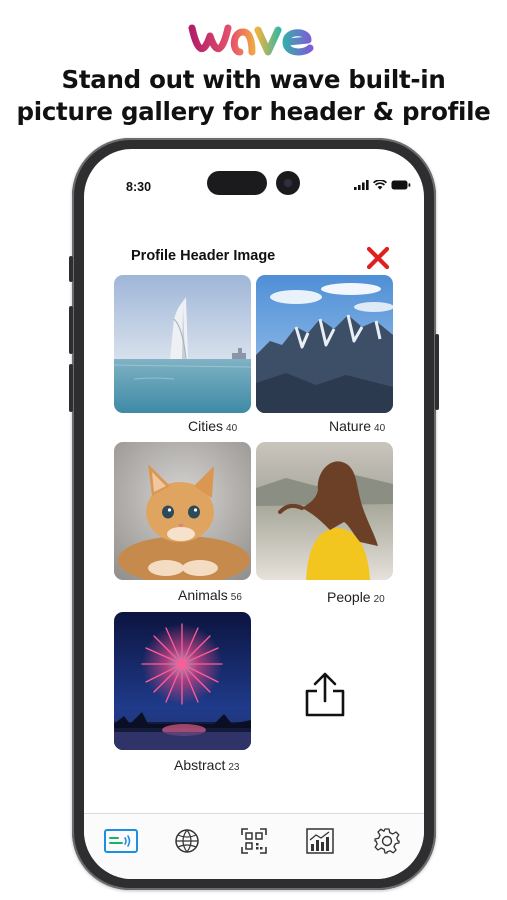  I want to click on gallery-tile-cities, so click(182, 344).